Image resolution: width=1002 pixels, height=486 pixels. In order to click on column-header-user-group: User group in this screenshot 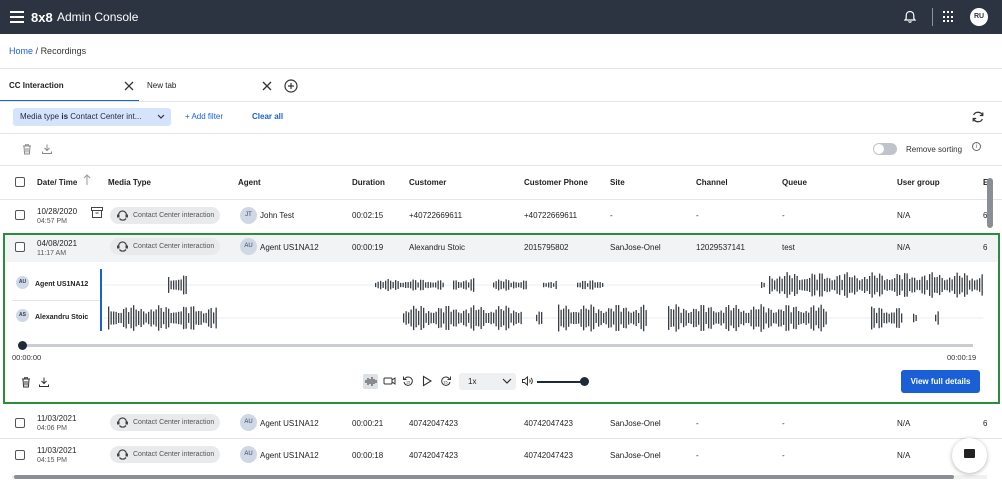, I will do `click(918, 182)`.